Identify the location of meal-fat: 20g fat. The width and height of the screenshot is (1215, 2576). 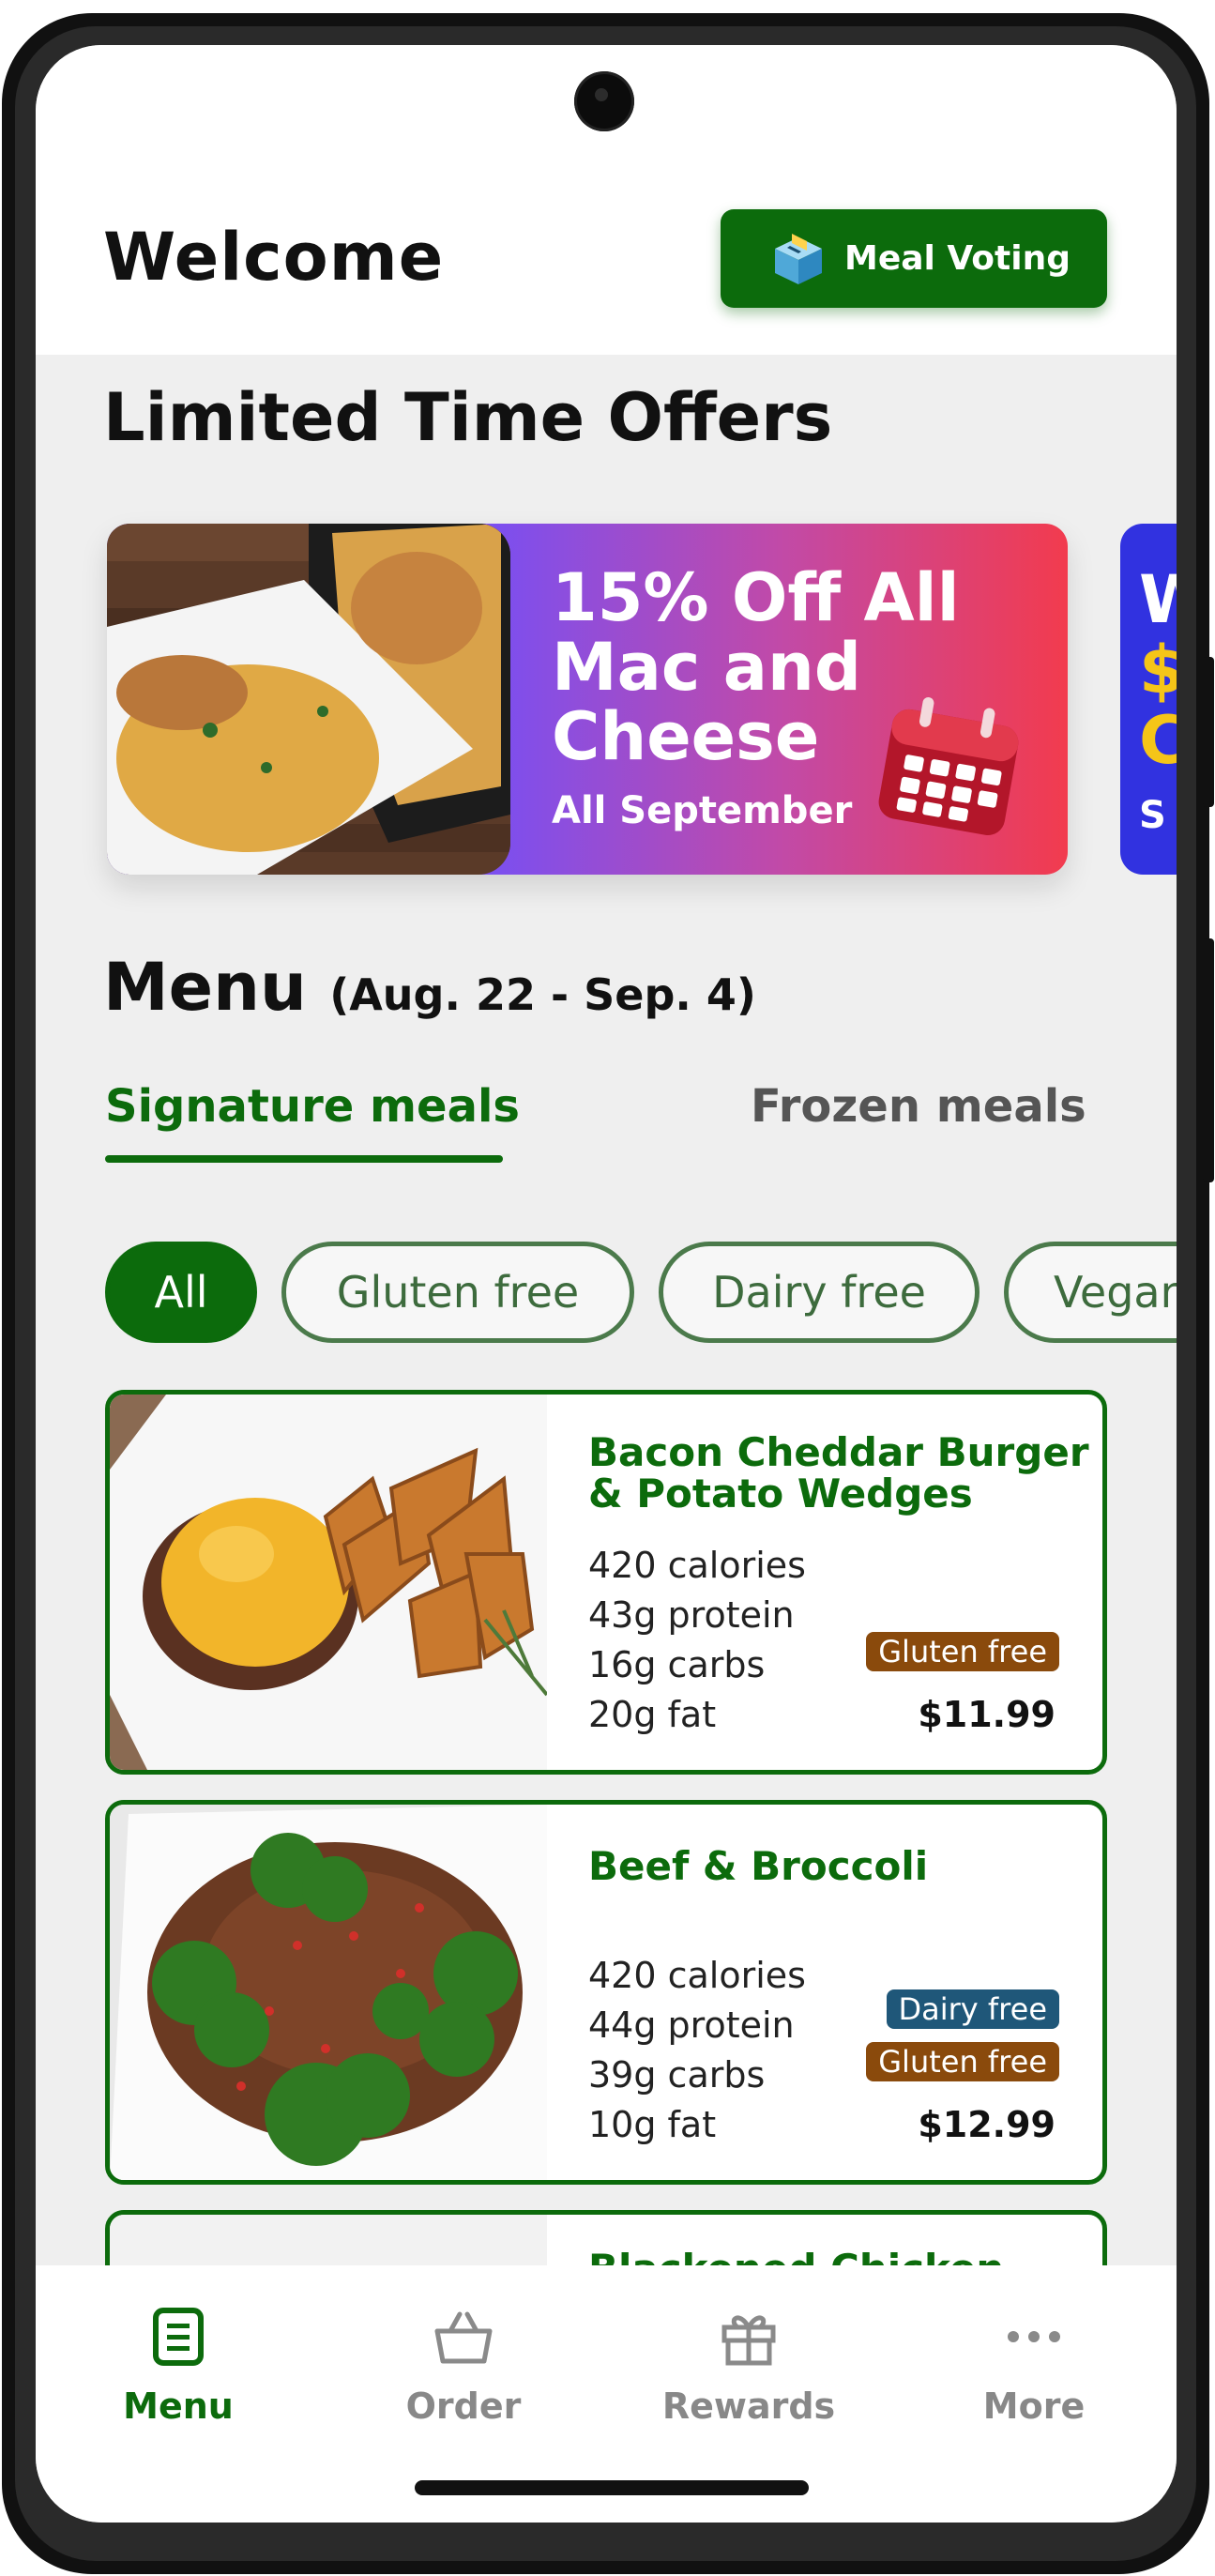
(652, 1714).